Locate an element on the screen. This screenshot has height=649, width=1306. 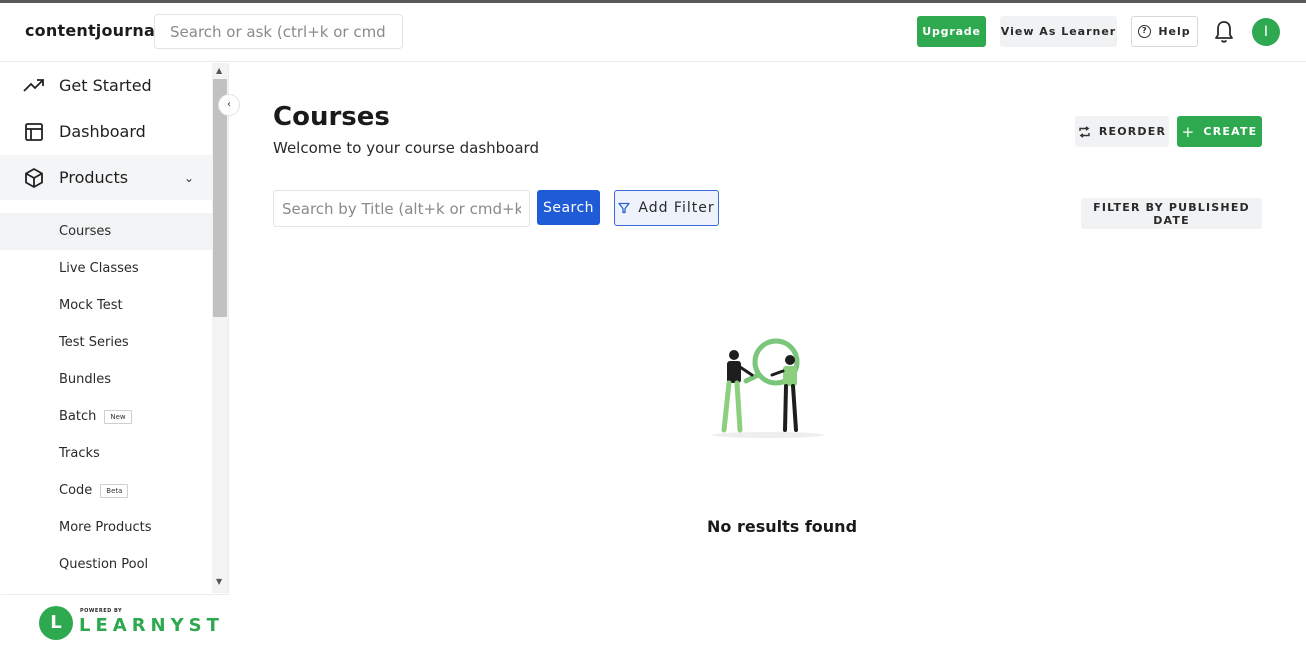
reorder-icon is located at coordinates (1084, 131).